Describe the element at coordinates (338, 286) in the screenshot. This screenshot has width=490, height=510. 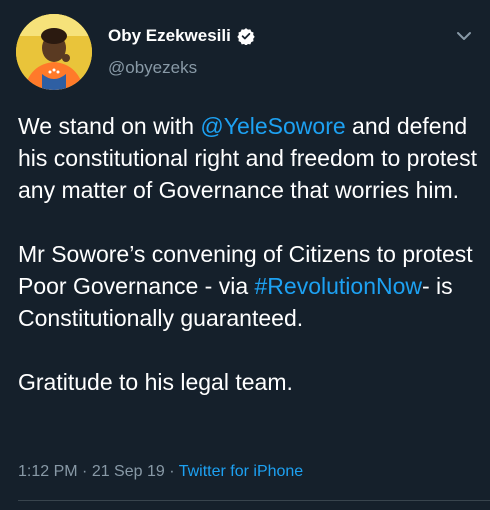
I see `hashtag-link: #RevolutionNow` at that location.